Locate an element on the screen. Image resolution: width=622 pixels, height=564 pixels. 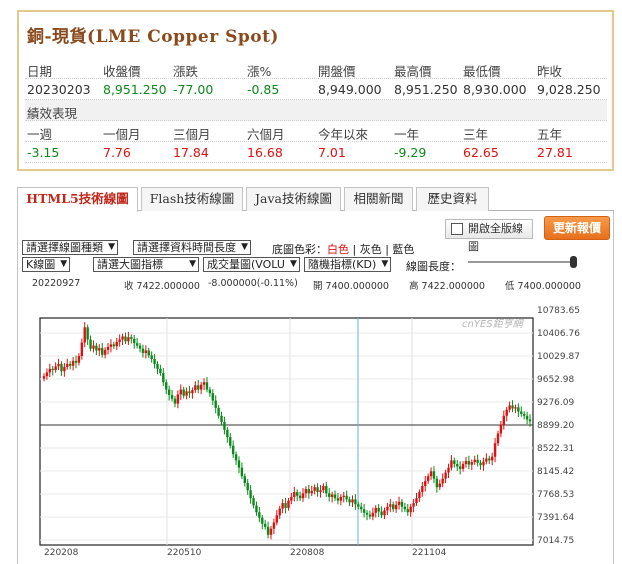
y-tick-label: 7014.75 is located at coordinates (555, 541).